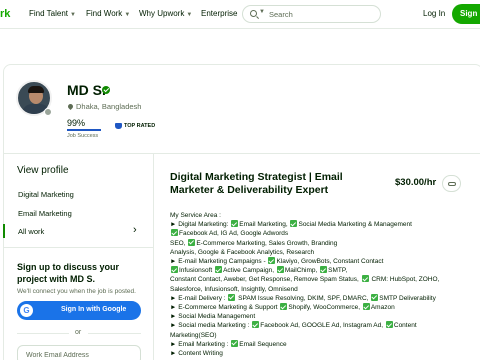 The height and width of the screenshot is (360, 480). Describe the element at coordinates (4, 231) in the screenshot. I see `active-indicator` at that location.